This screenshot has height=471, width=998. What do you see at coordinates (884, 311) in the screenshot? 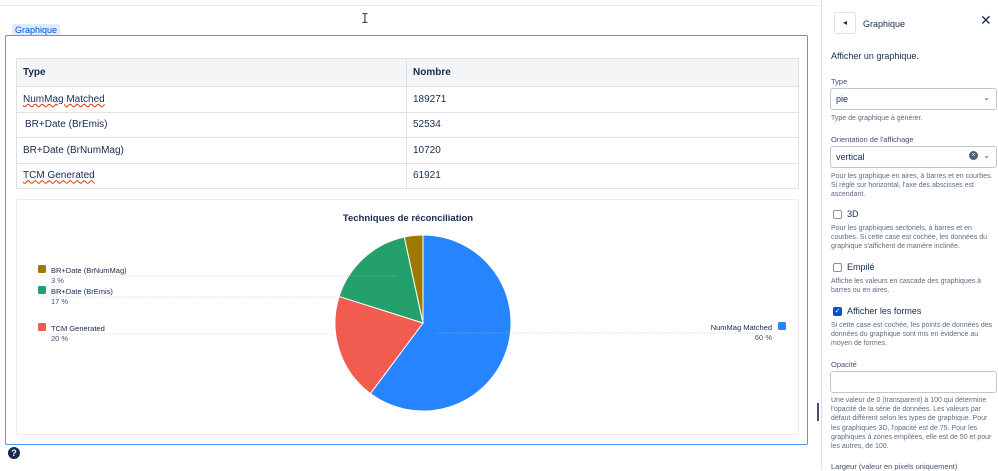
I see `checkbox-shapes-label: Afficher les formes` at bounding box center [884, 311].